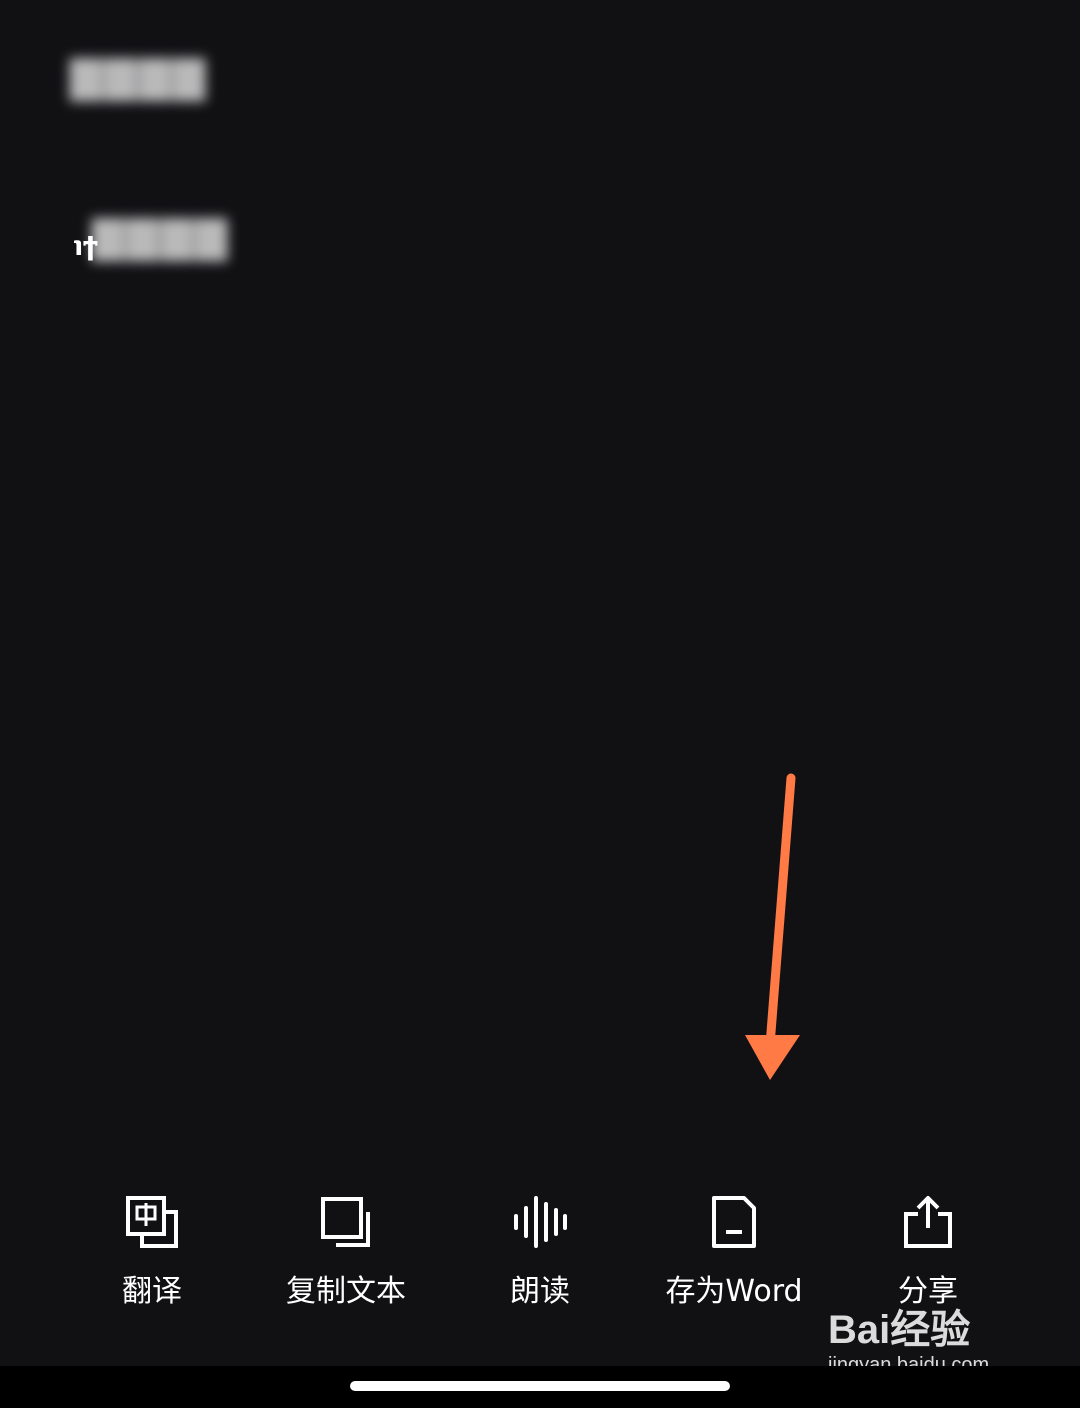  What do you see at coordinates (734, 1260) in the screenshot?
I see `save-word-button: 存为Word` at bounding box center [734, 1260].